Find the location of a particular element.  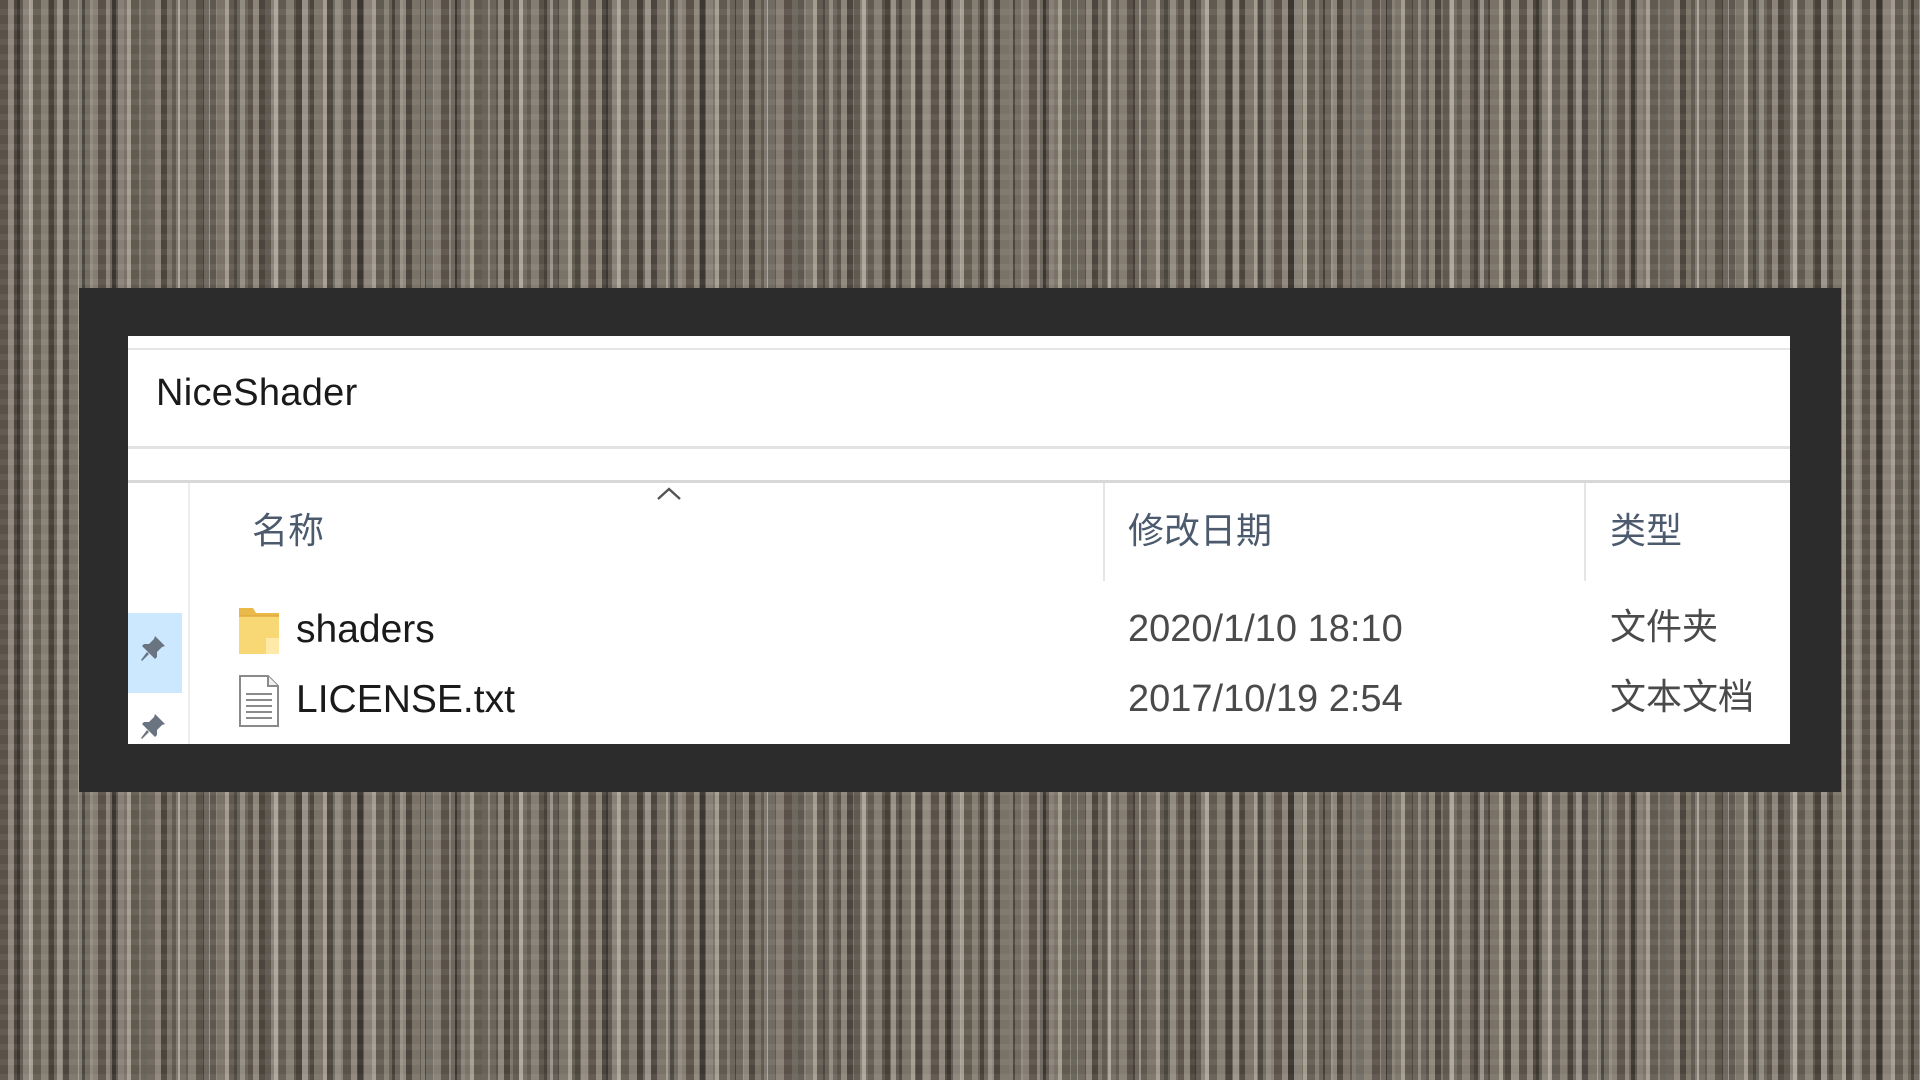

file-type: 文本文档 is located at coordinates (1682, 697).